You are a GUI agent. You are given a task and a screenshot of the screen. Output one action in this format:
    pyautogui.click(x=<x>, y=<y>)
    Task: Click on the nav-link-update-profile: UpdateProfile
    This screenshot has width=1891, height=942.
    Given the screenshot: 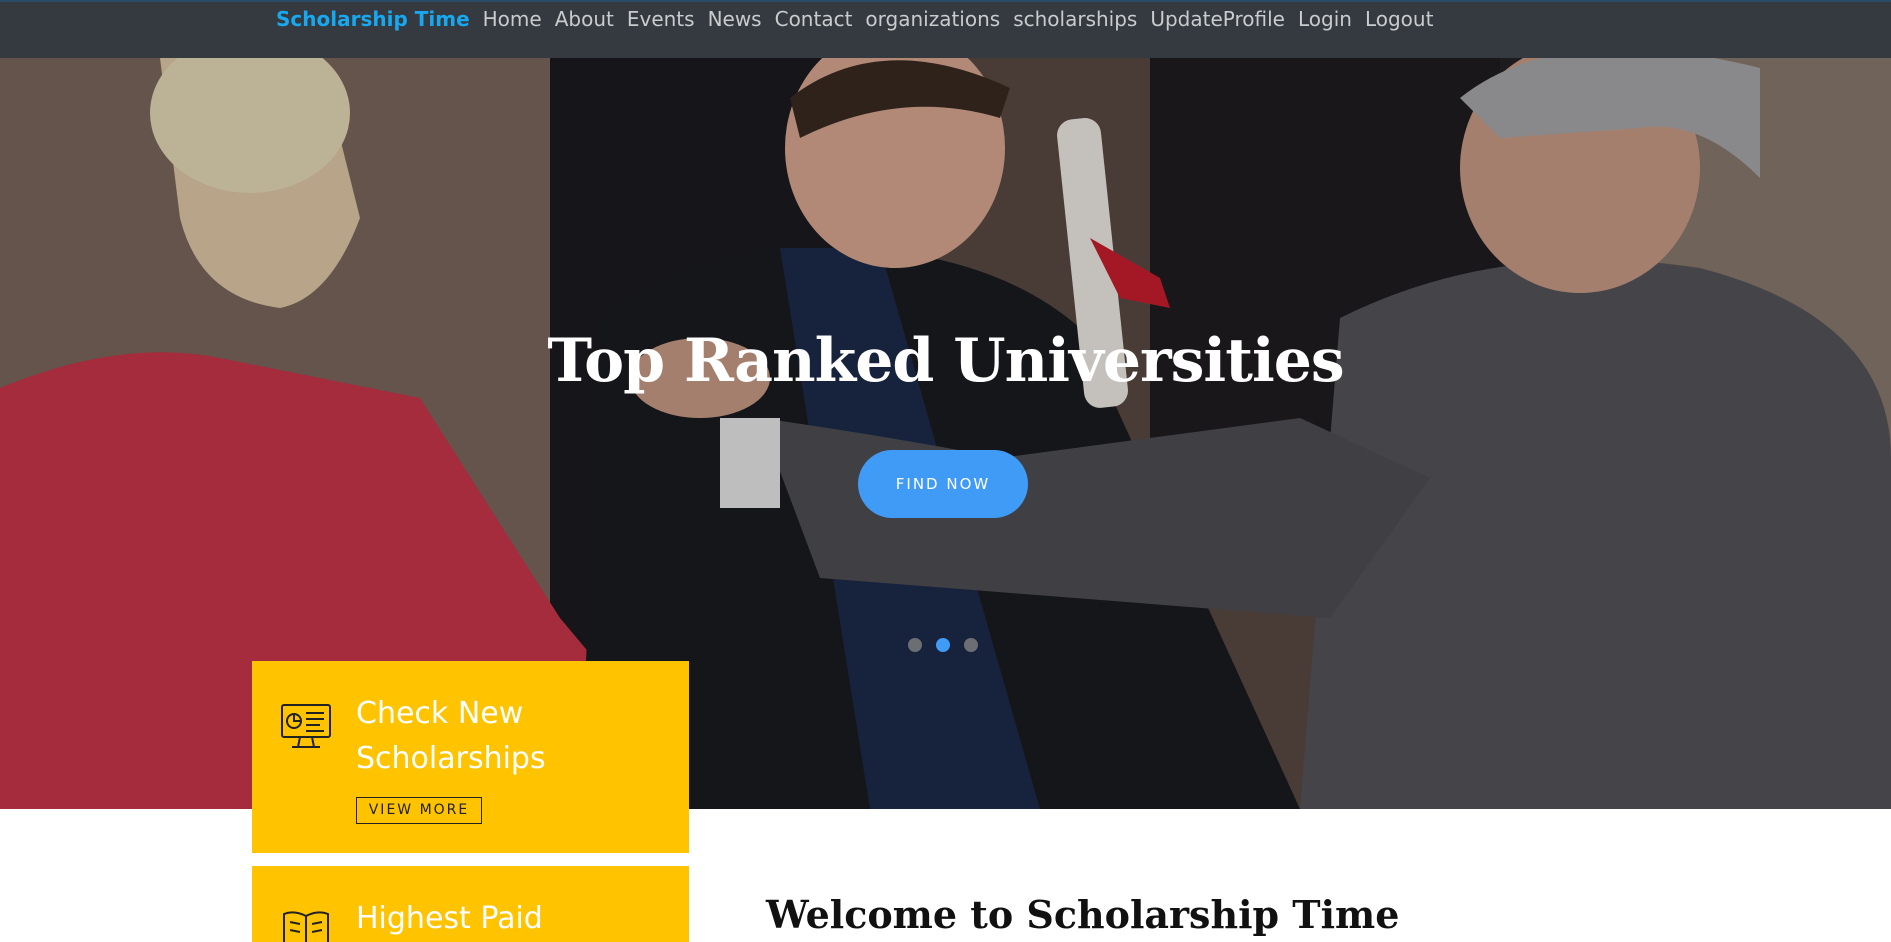 What is the action you would take?
    pyautogui.click(x=1217, y=19)
    